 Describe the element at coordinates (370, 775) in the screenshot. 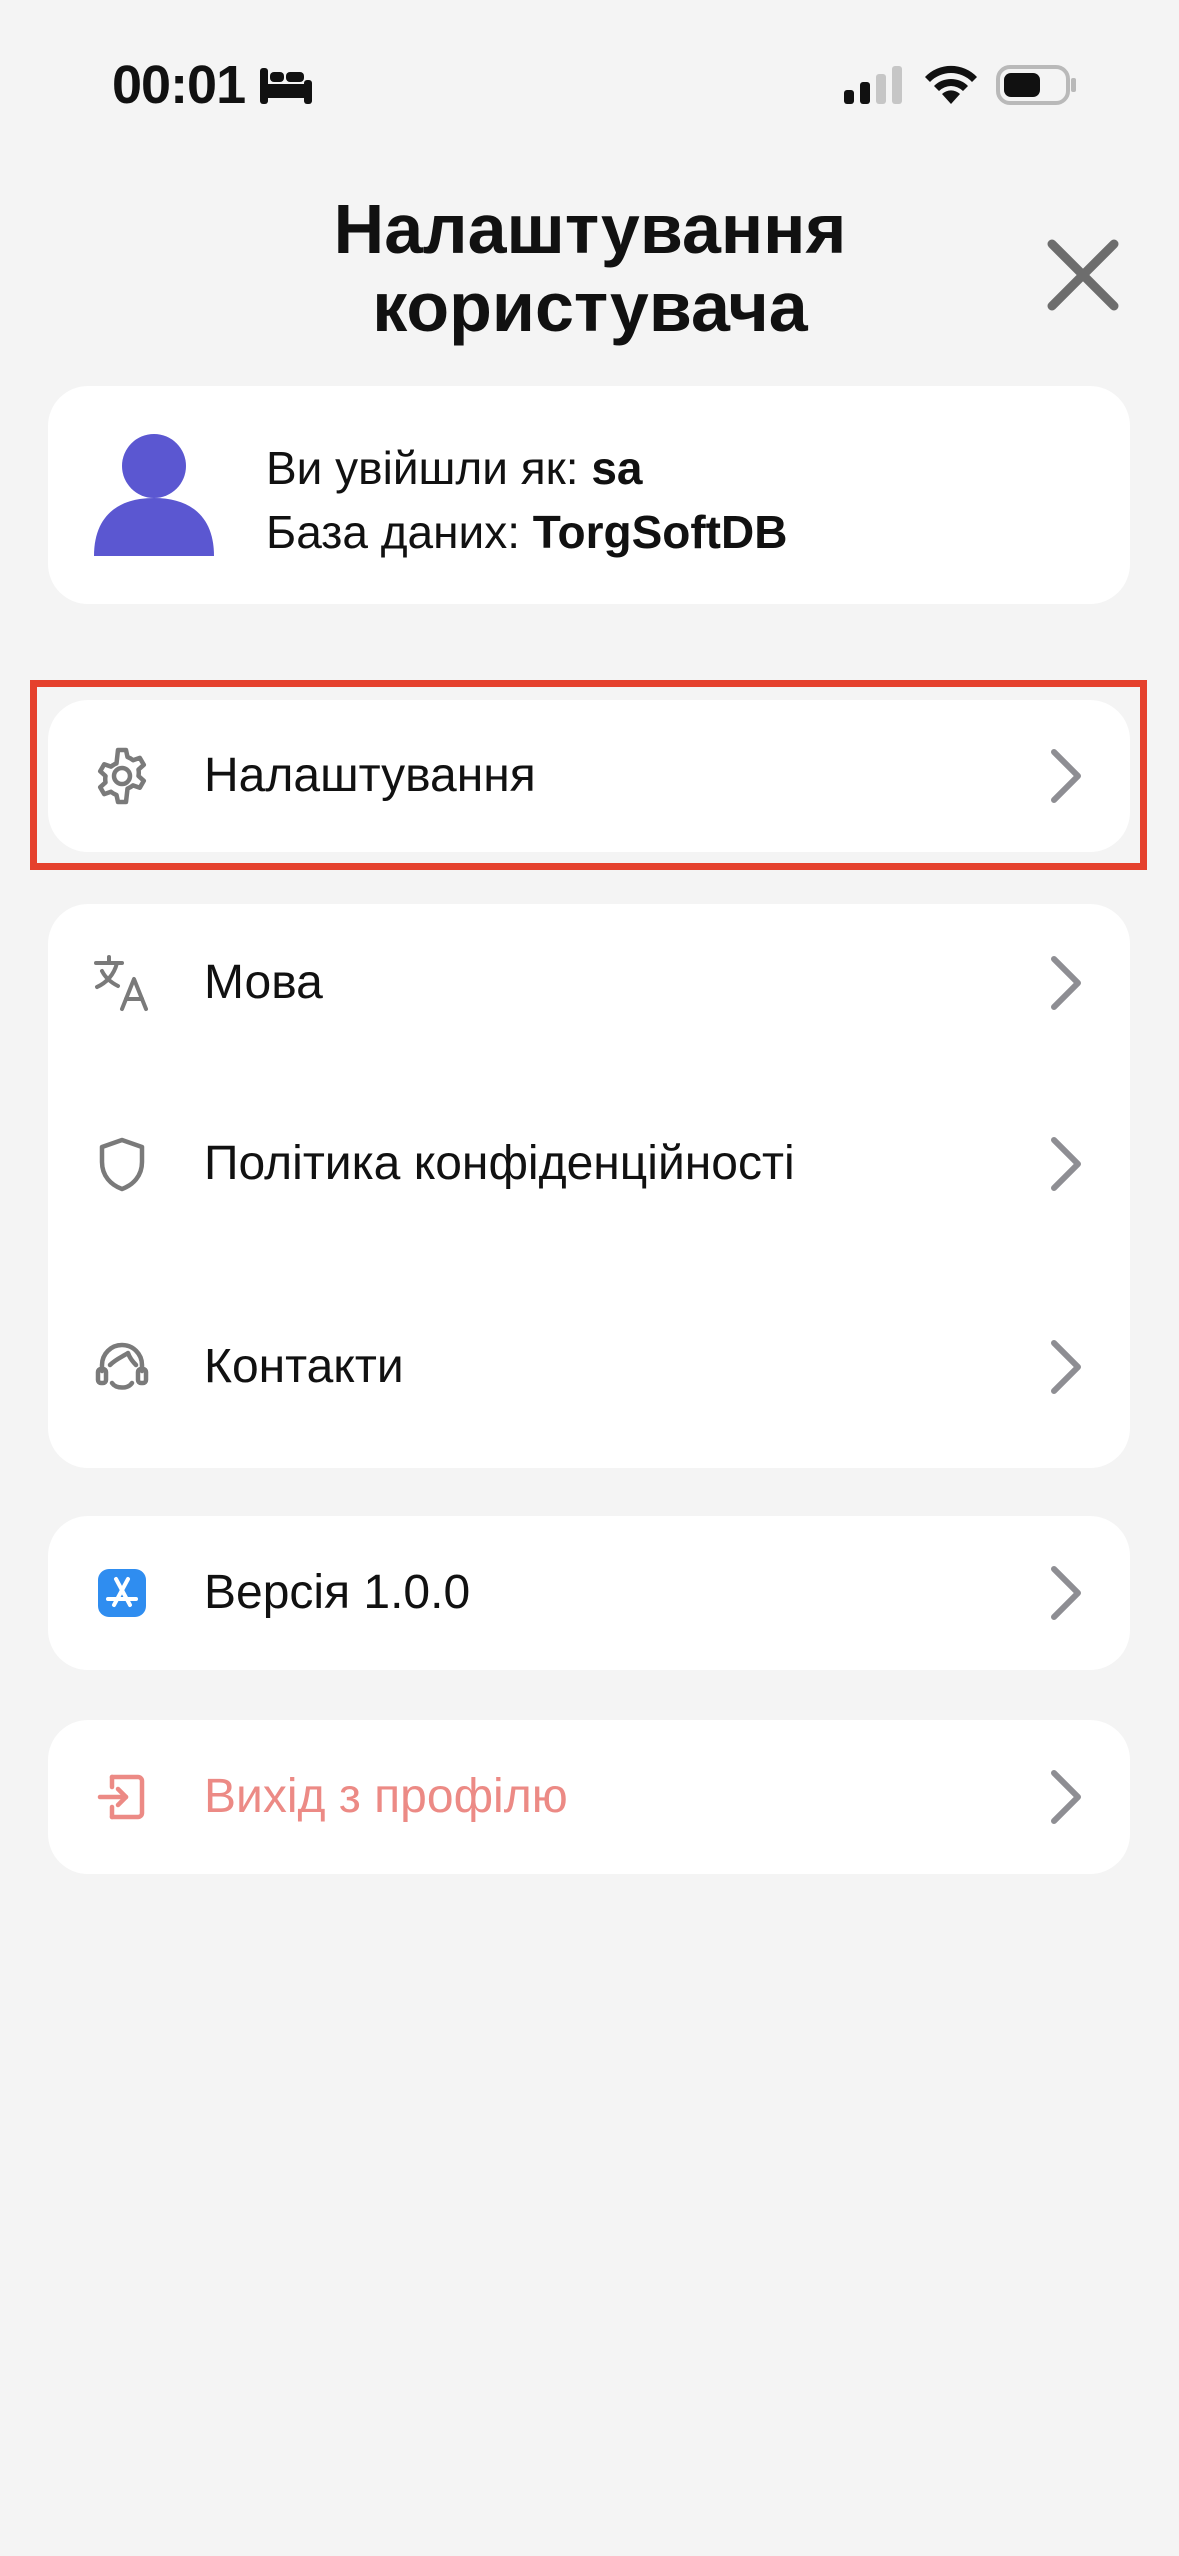

I see `menu-item-settings-label: Налаштування` at that location.